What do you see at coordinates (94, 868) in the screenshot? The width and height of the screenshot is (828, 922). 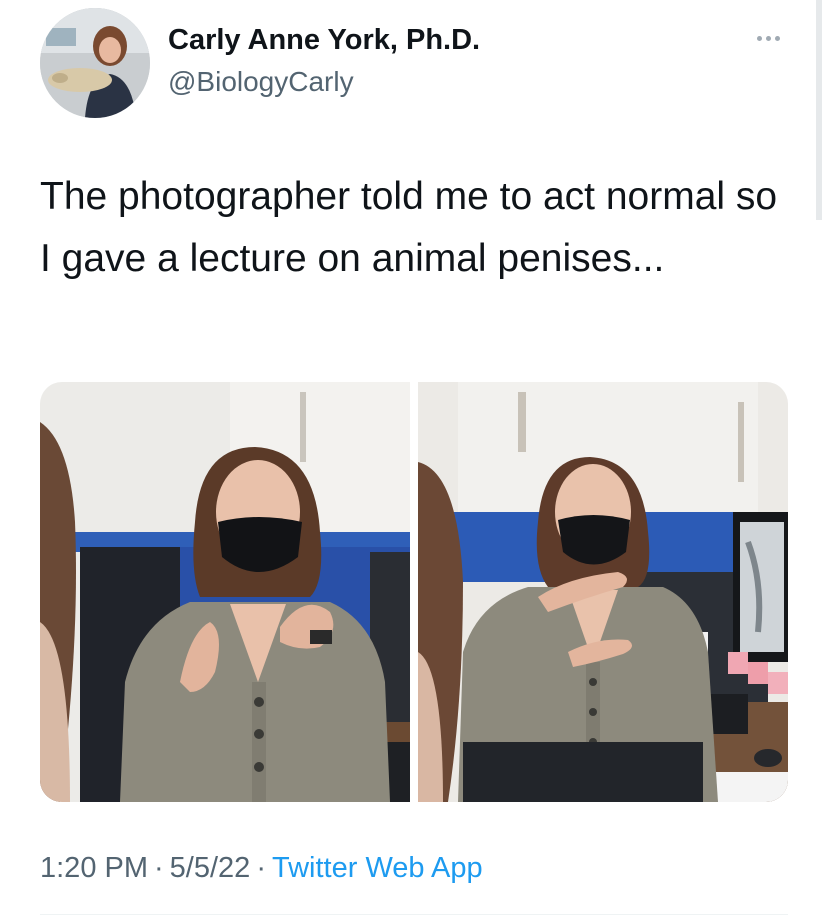 I see `tweet-time: 1:20 PM` at bounding box center [94, 868].